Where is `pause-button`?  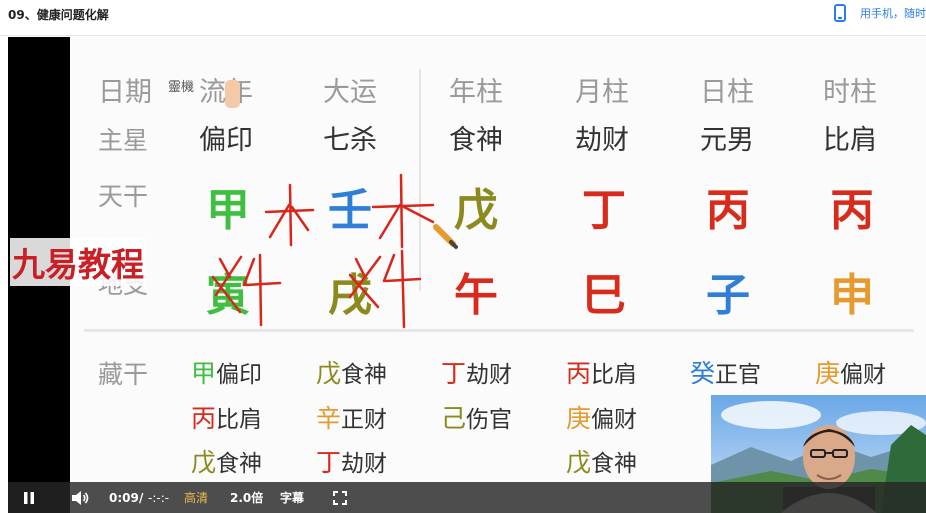
pause-button is located at coordinates (29, 497).